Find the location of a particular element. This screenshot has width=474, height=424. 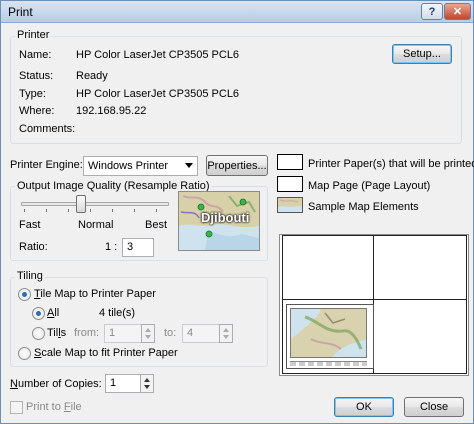

printer-engine-label: Printer Engine: is located at coordinates (46, 165).